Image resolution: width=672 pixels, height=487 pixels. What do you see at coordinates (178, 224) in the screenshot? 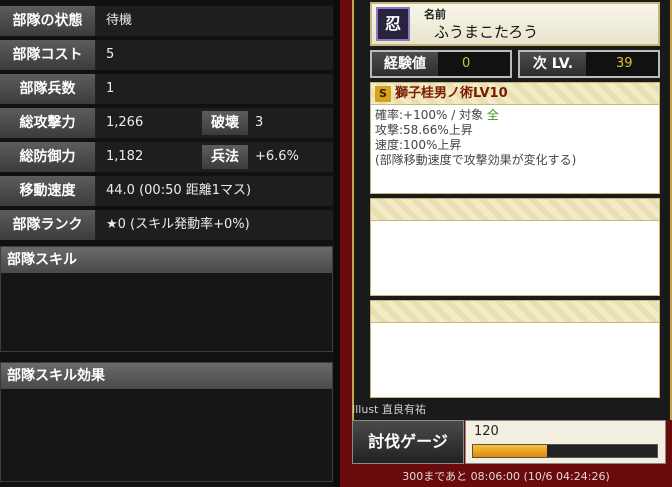
I see `rank-value: ★0 (スキル発動率+0%)` at bounding box center [178, 224].